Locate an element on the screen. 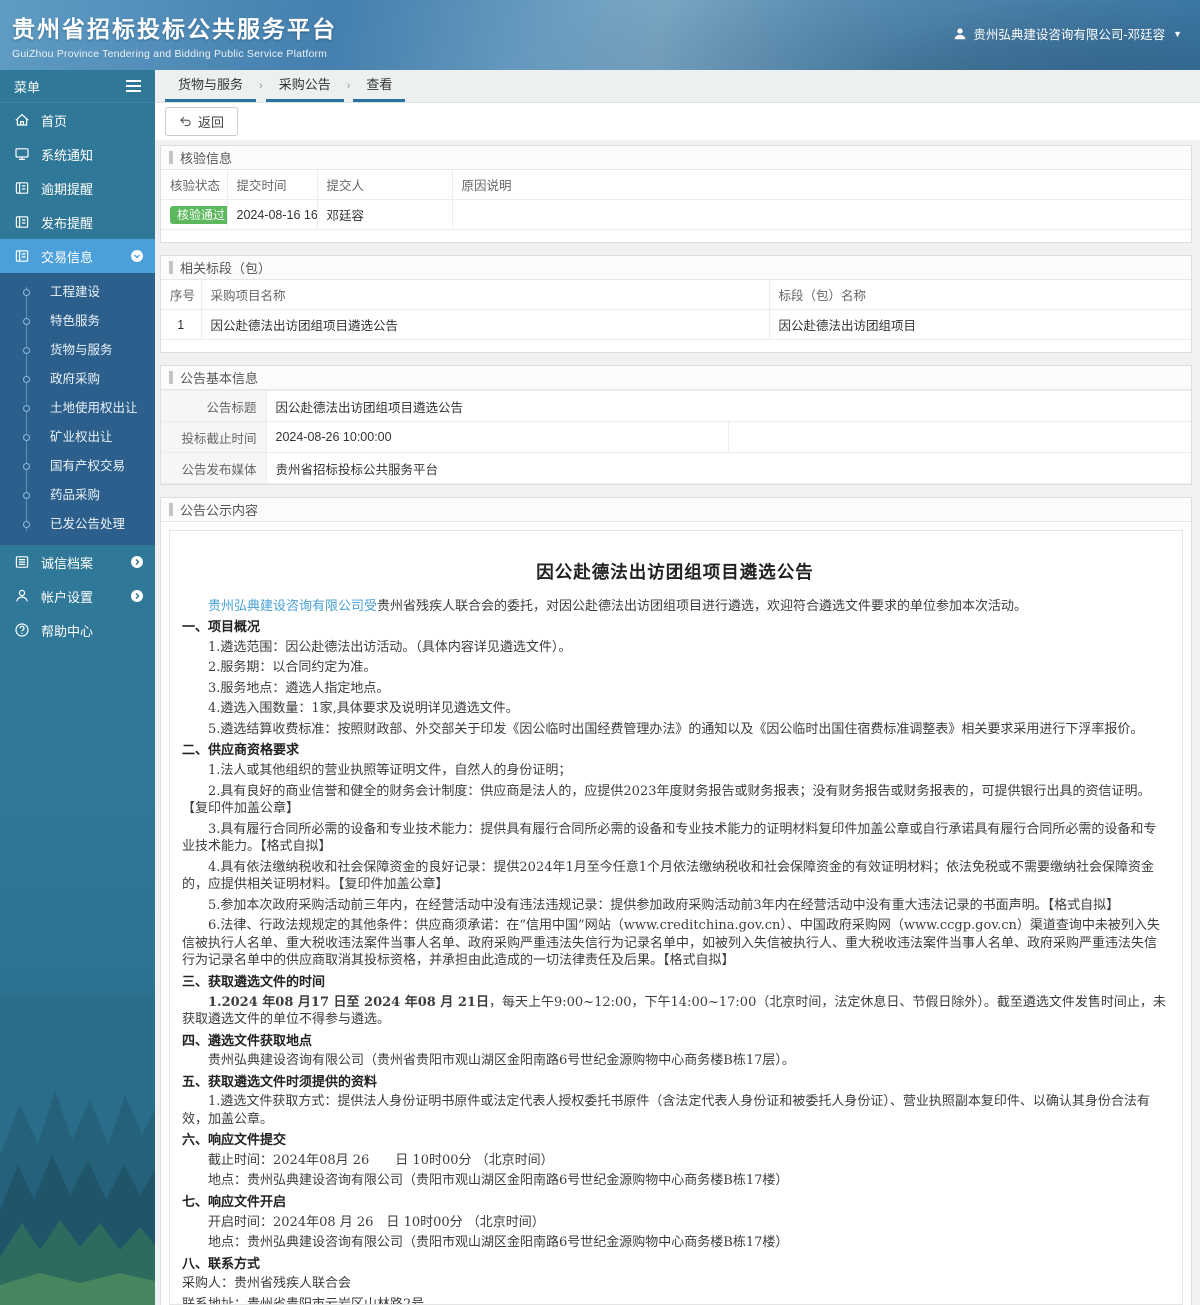  agency-link: 贵州弘典建设咨询有限公司受 is located at coordinates (292, 606).